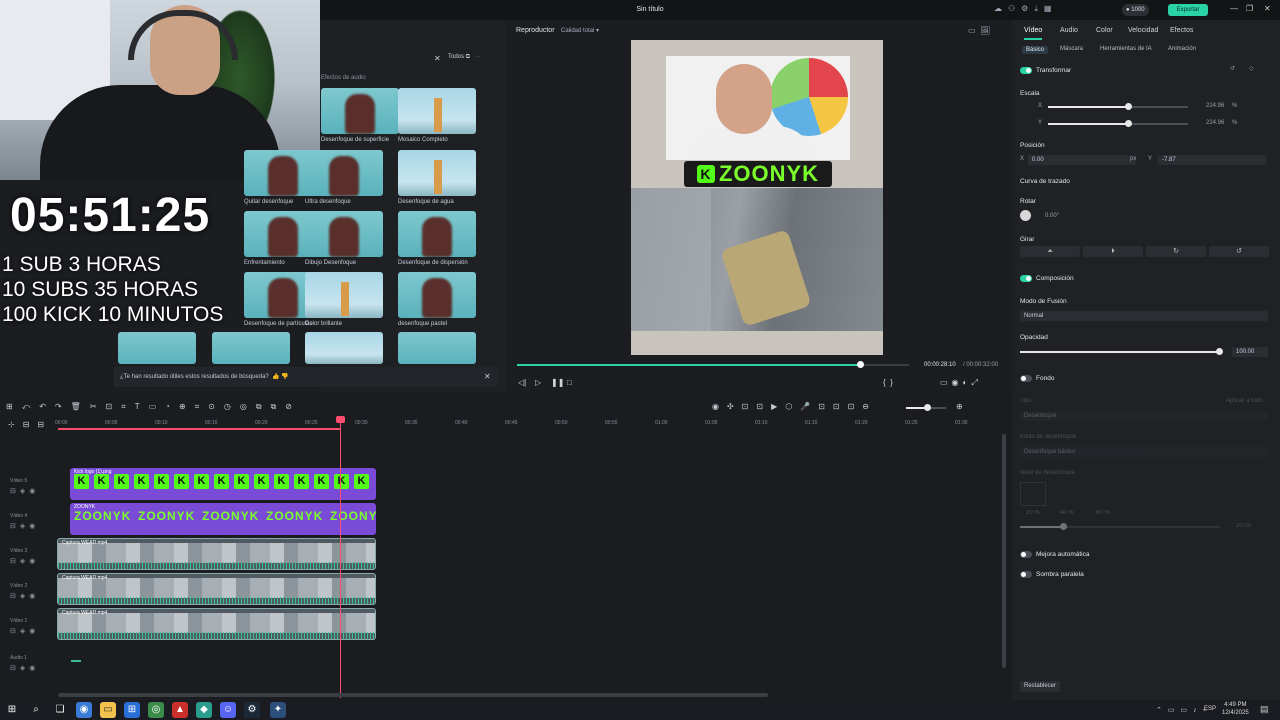  I want to click on property-tab: Velocidad, so click(1143, 30).